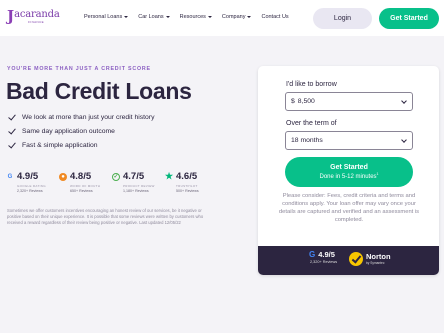  What do you see at coordinates (37, 14) in the screenshot?
I see `logo-name: acaranda` at bounding box center [37, 14].